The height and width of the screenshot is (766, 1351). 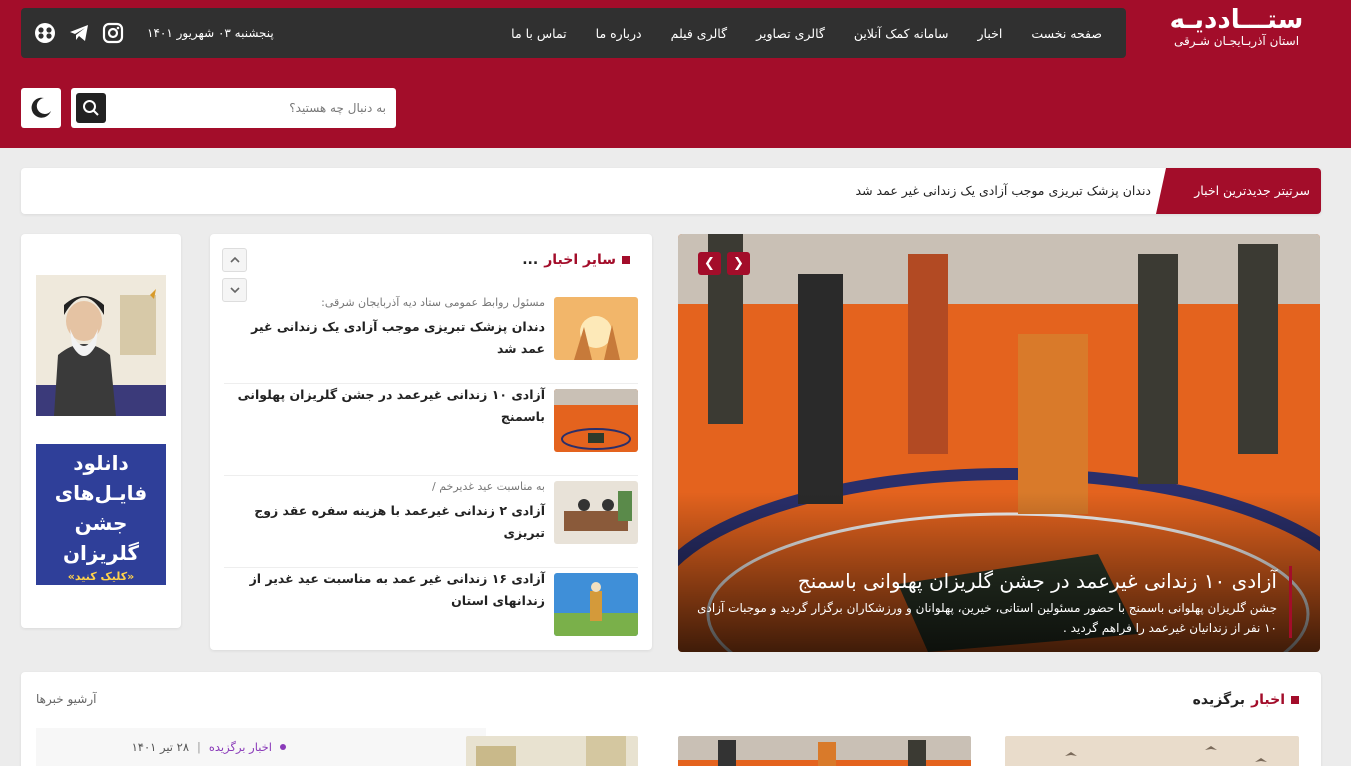 I want to click on nav-item-about: درباره ما, so click(x=619, y=33).